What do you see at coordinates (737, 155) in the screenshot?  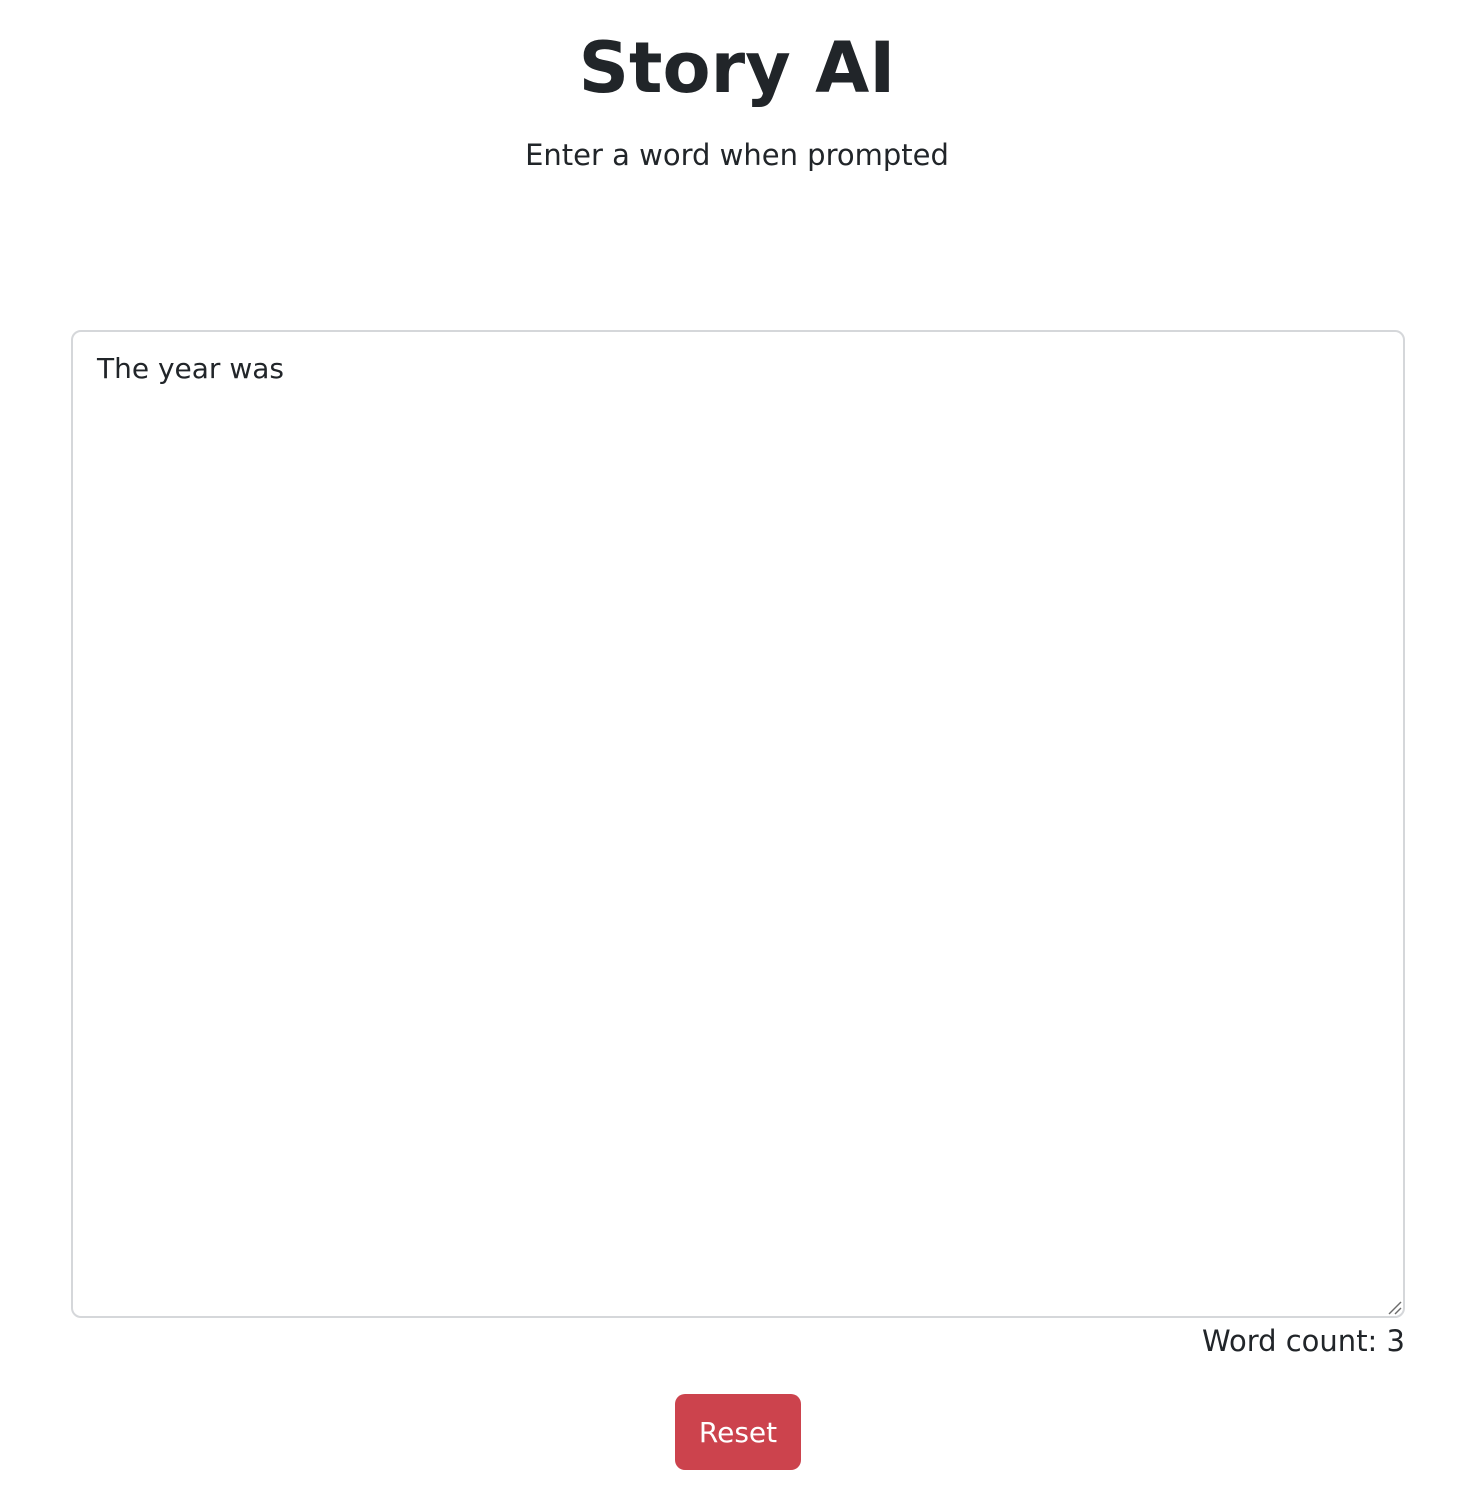 I see `page-subtitle: Enter a word when prompted` at bounding box center [737, 155].